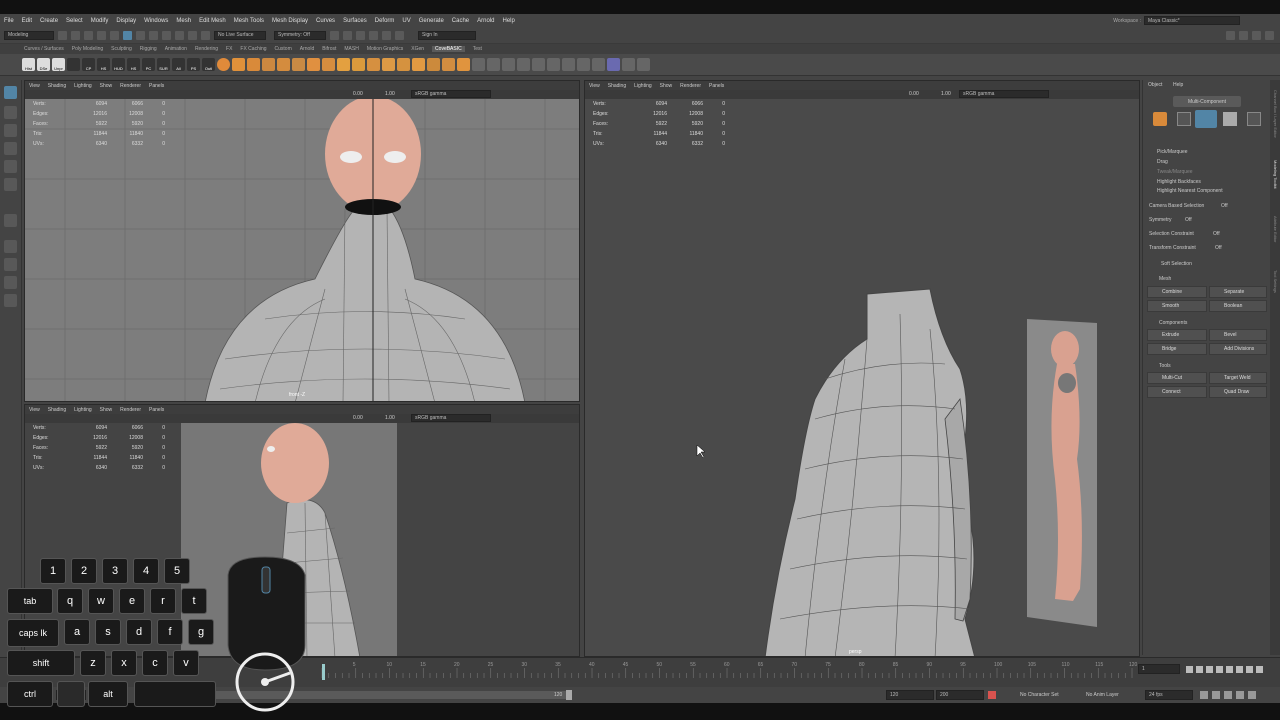 This screenshot has height=720, width=1280. I want to click on shelf-tab-mash: MASH, so click(351, 49).